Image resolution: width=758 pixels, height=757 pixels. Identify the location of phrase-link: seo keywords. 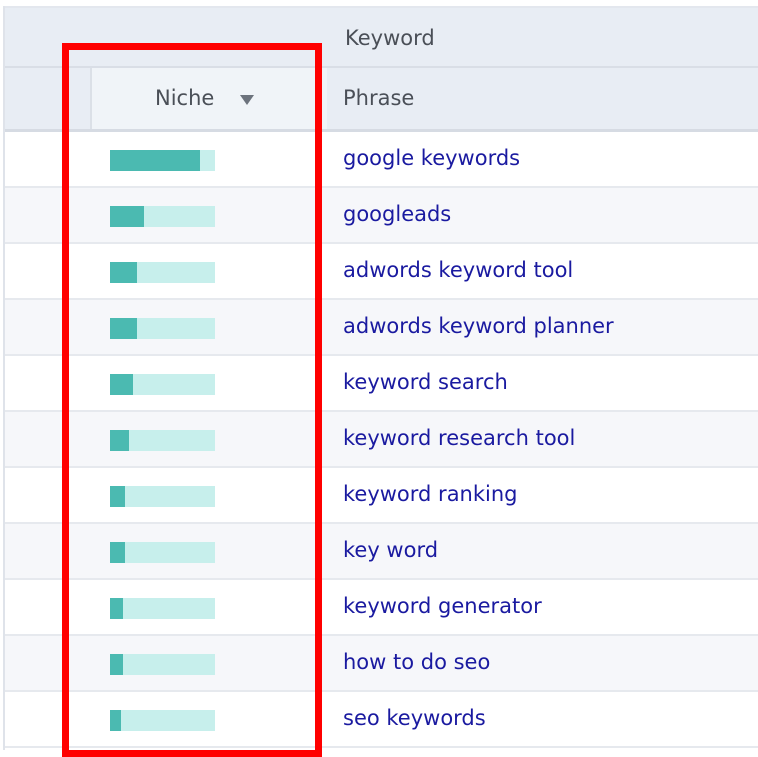
(414, 718).